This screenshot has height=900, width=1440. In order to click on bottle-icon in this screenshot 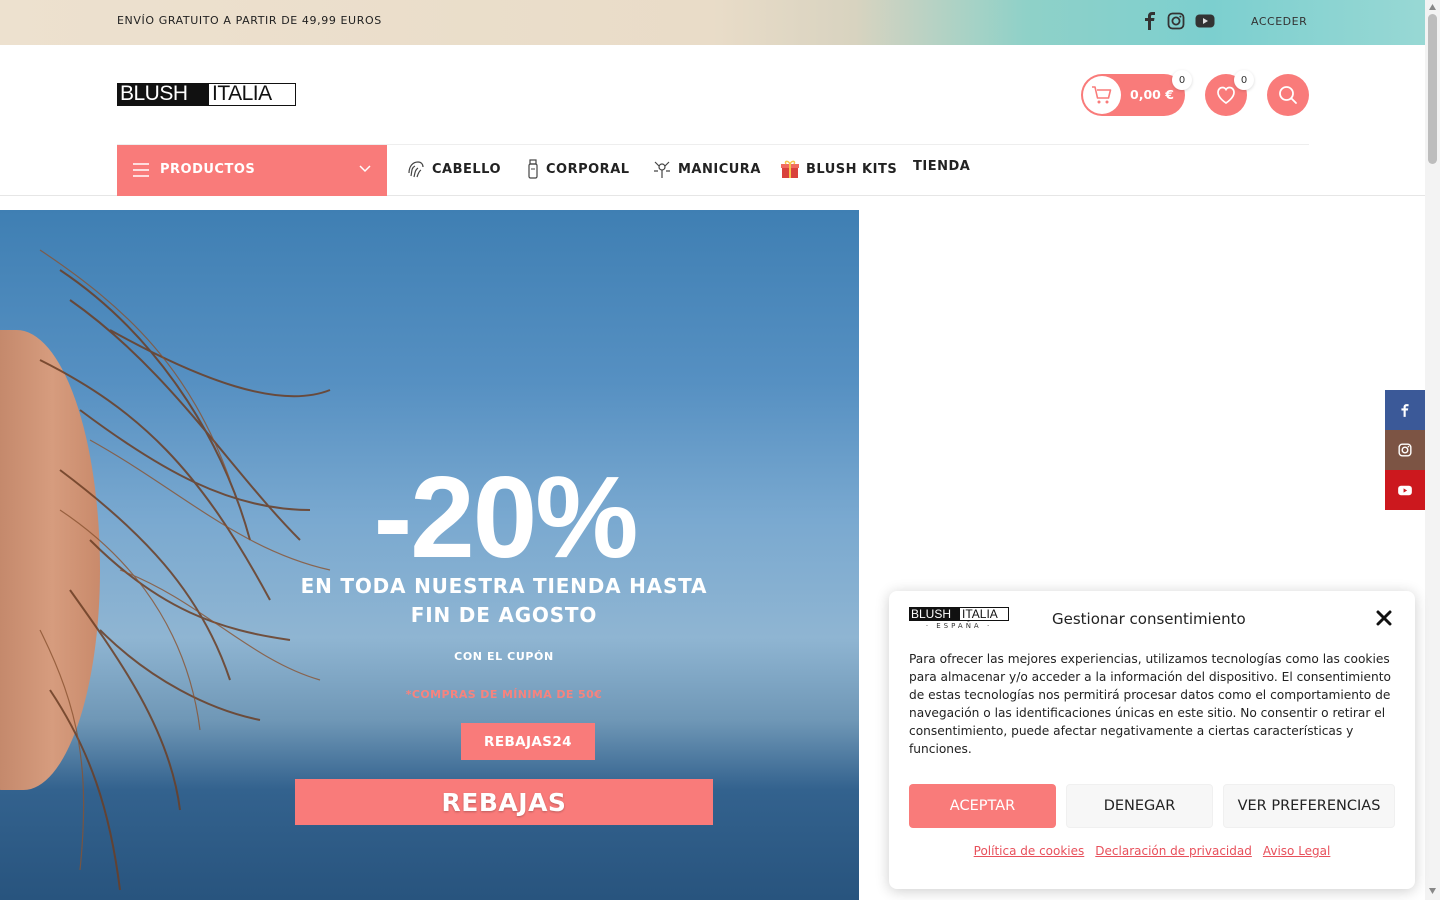, I will do `click(533, 169)`.